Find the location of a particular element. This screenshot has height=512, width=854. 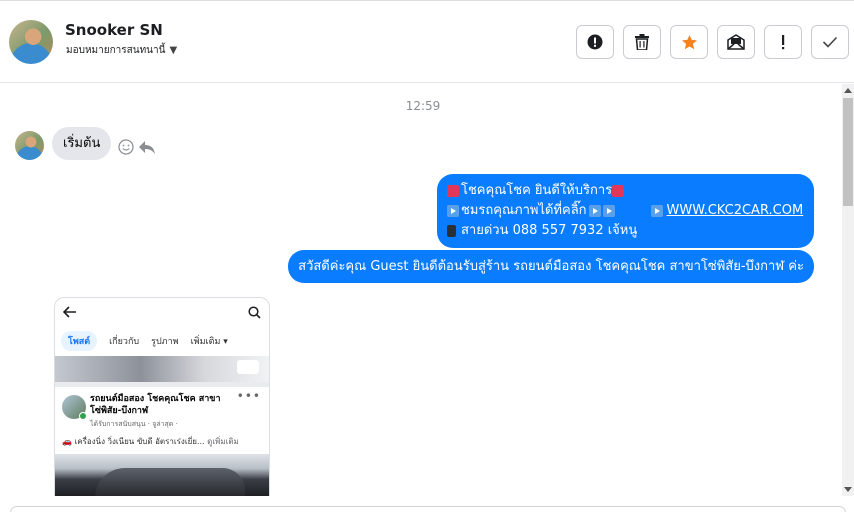

scroll-down-icon is located at coordinates (848, 489).